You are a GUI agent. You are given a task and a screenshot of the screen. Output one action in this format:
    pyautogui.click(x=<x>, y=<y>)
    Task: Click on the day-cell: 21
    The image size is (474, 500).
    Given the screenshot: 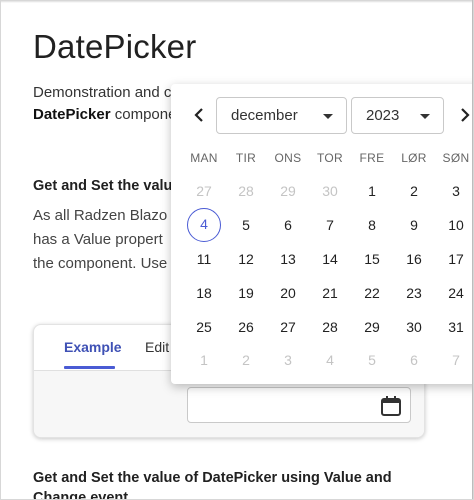 What is the action you would take?
    pyautogui.click(x=330, y=293)
    